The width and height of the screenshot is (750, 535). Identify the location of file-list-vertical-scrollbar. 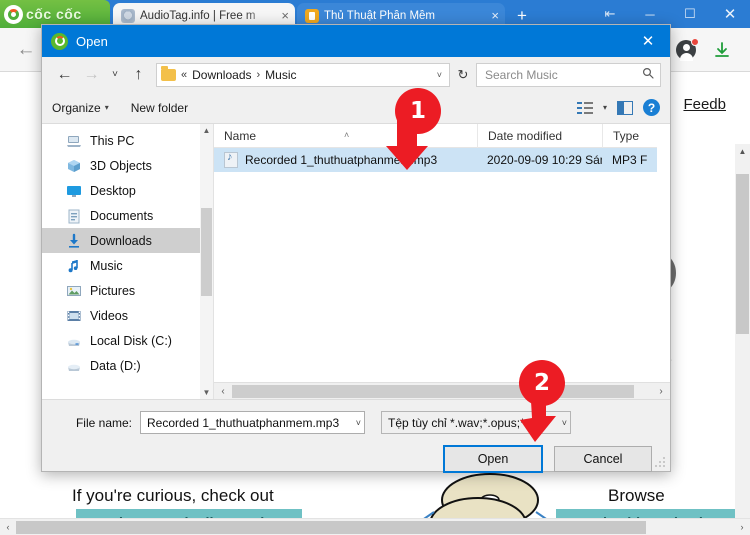
(663, 243).